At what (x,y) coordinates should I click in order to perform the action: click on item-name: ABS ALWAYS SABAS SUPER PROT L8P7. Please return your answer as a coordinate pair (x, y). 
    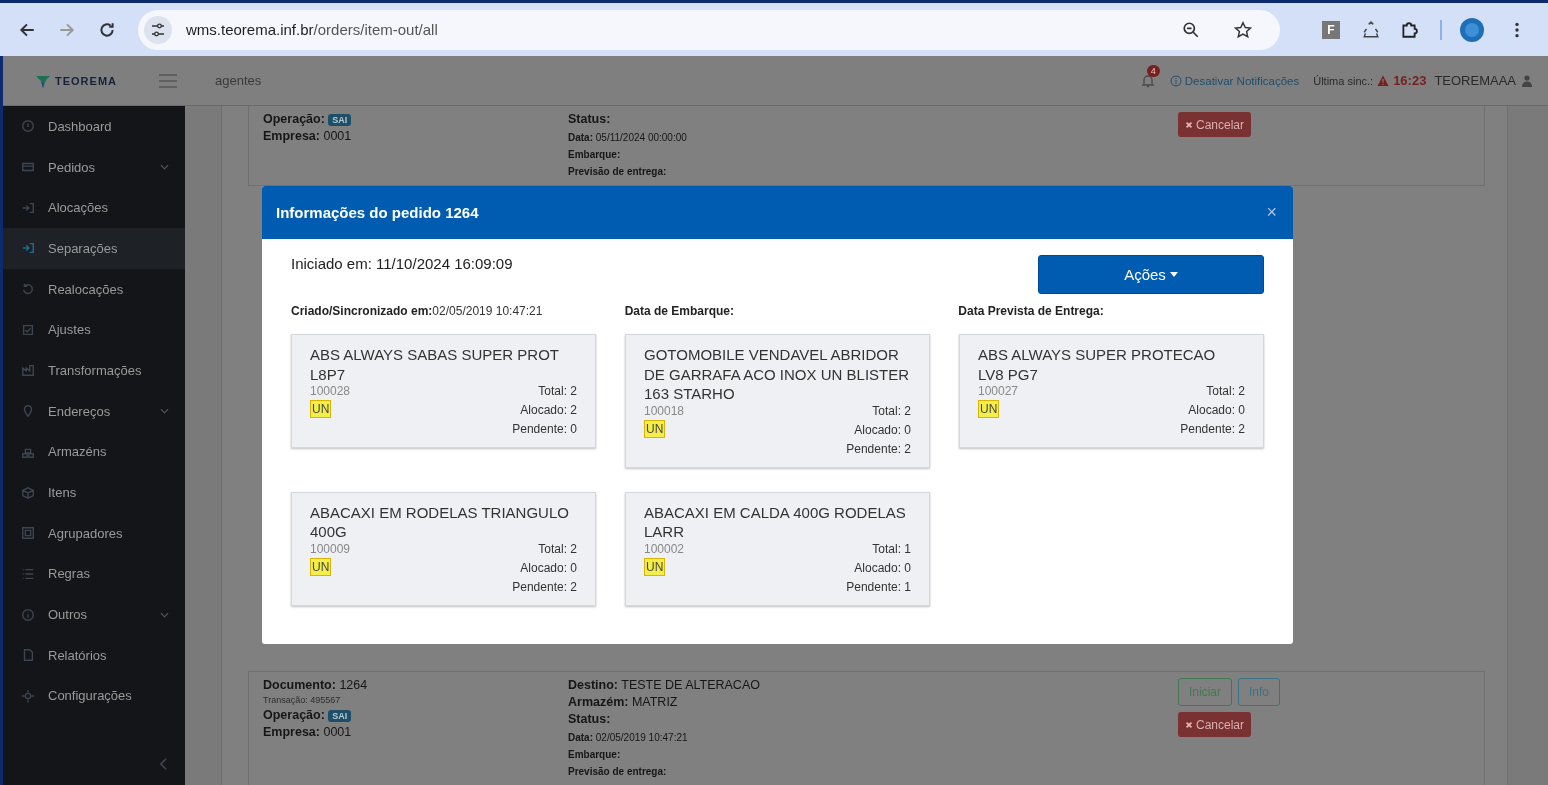
    Looking at the image, I should click on (435, 364).